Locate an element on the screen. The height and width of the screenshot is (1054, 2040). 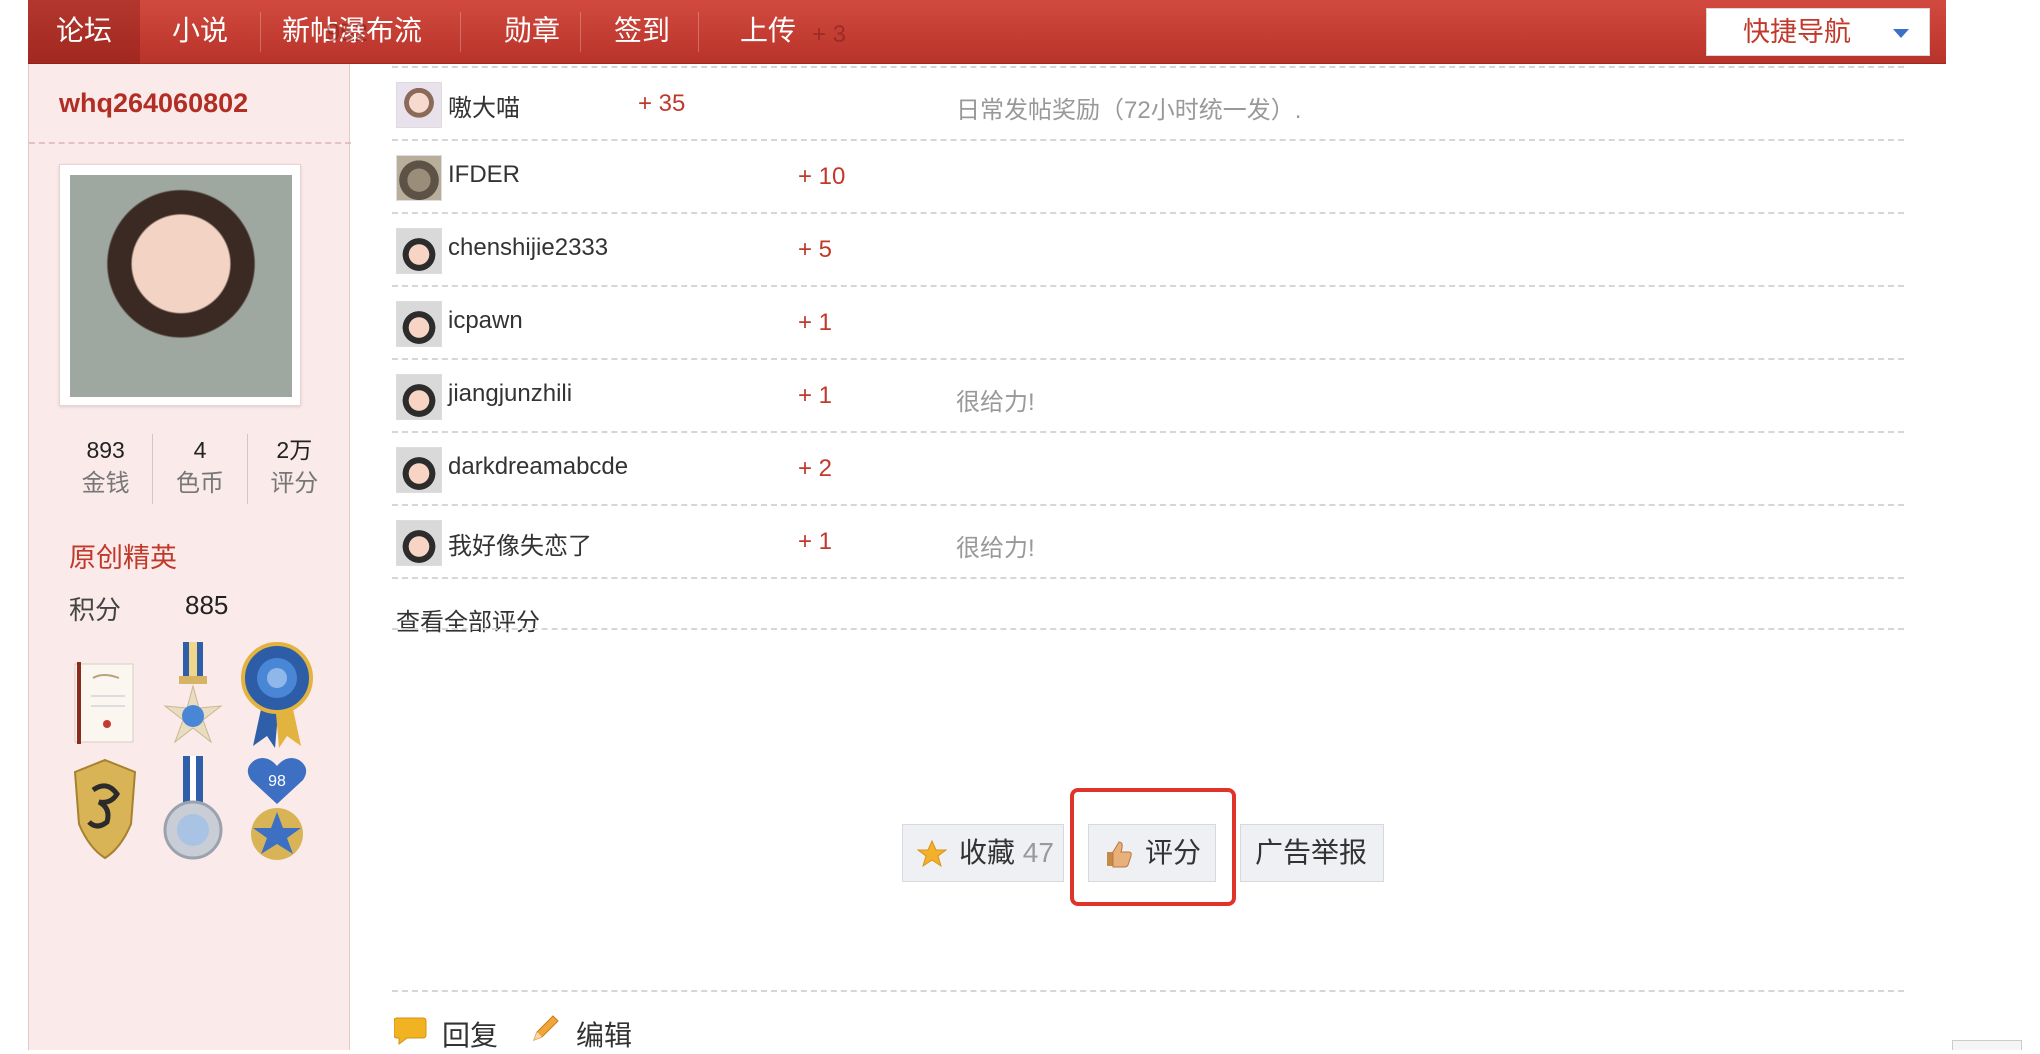
report-ad-label: 广告举报 is located at coordinates (1311, 852).